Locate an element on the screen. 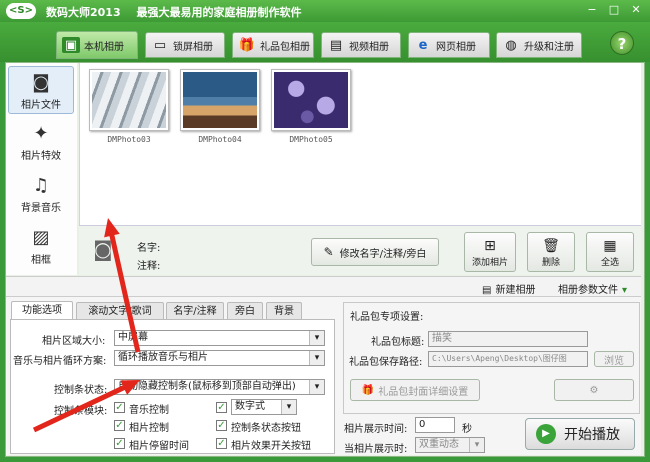 The image size is (650, 462). grid-icon: ▦ is located at coordinates (610, 245).